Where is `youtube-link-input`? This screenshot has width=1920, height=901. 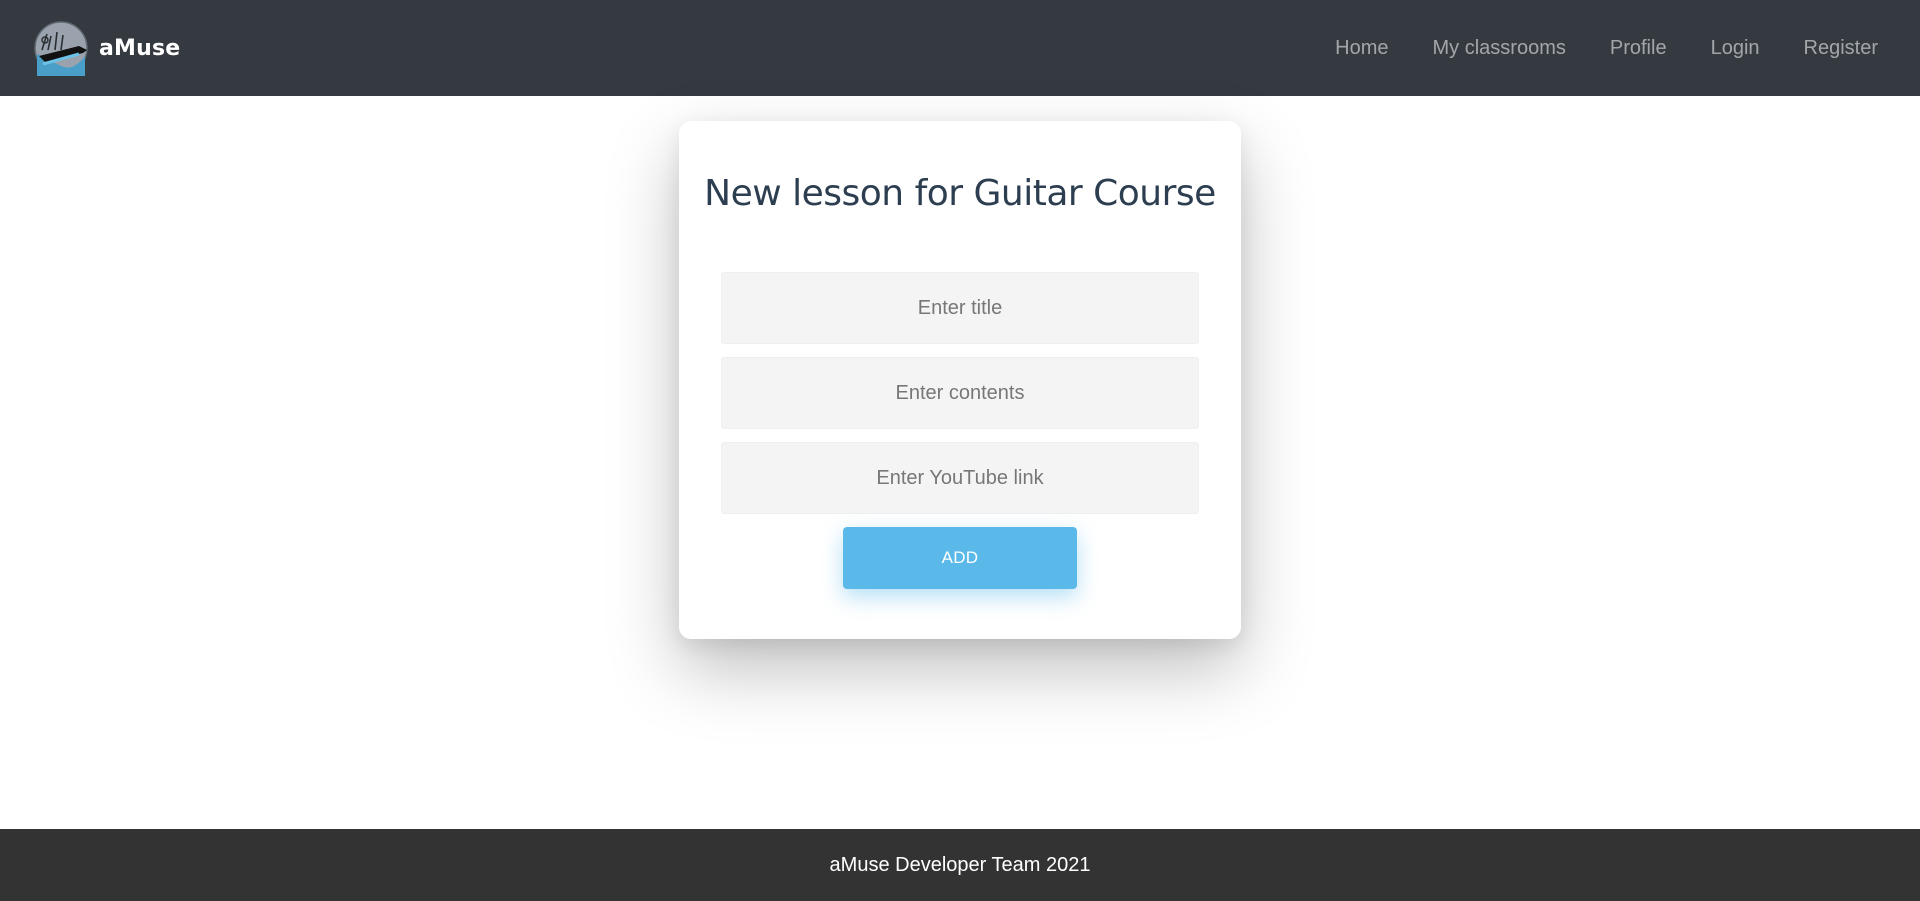
youtube-link-input is located at coordinates (960, 478).